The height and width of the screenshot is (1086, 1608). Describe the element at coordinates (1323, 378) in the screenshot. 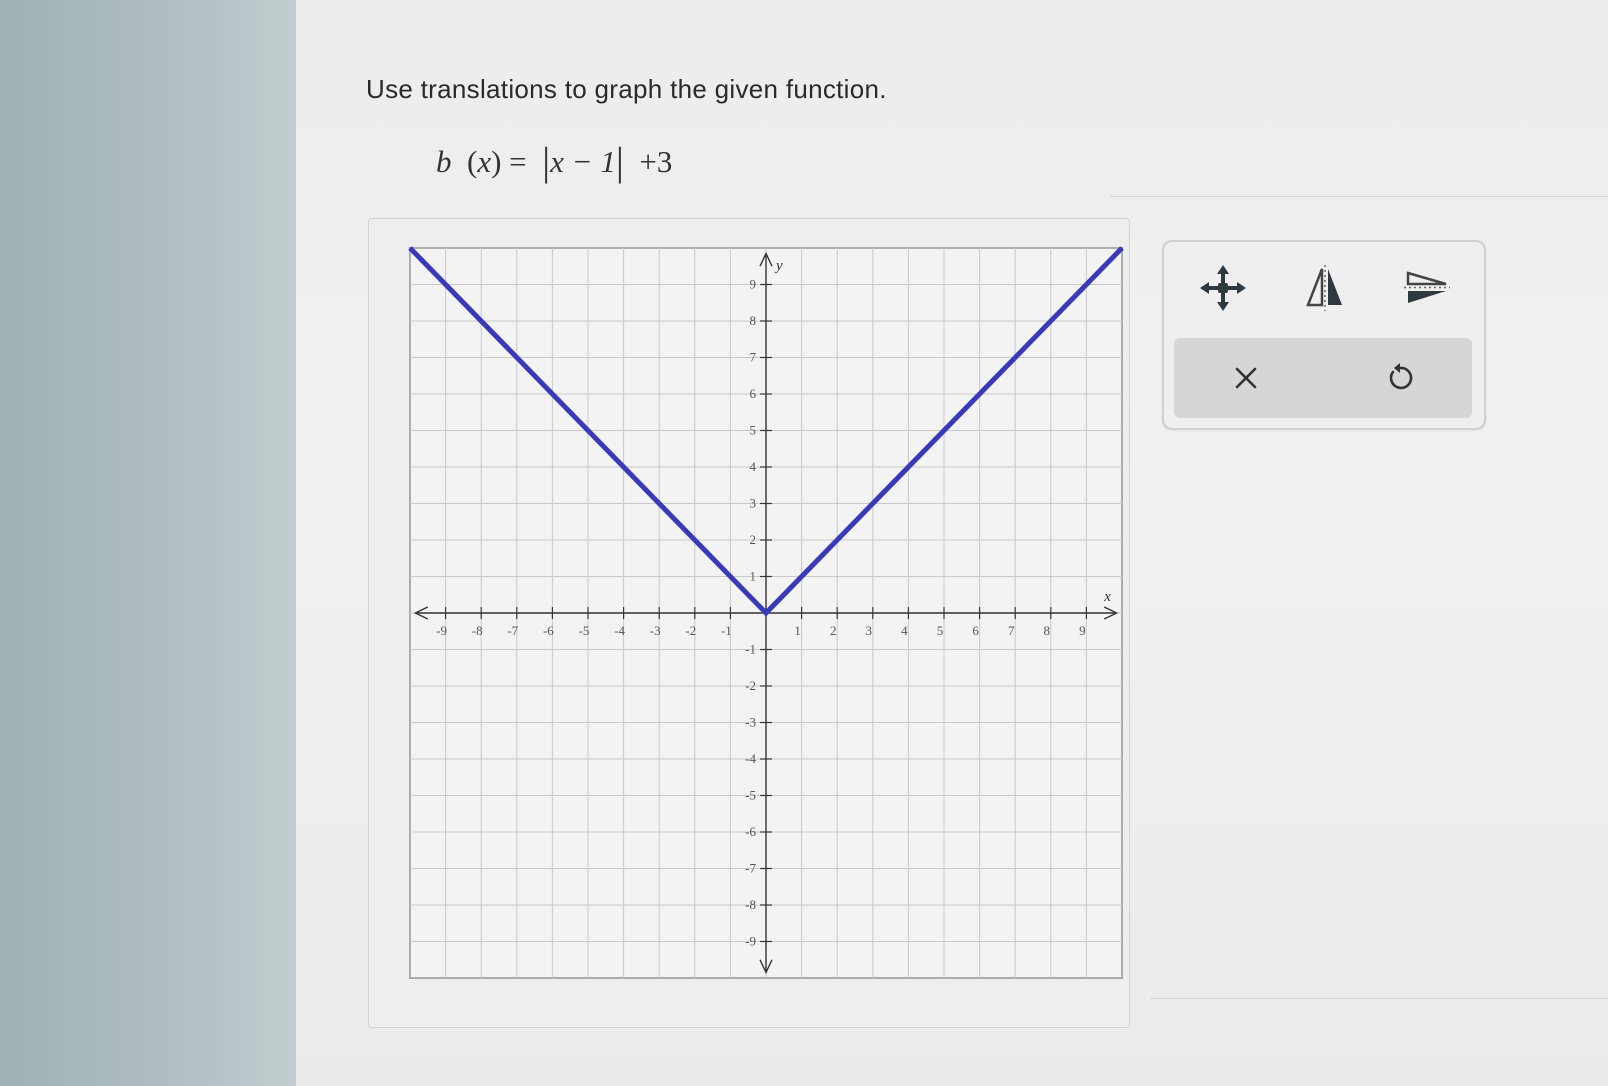

I see `action-bar` at that location.